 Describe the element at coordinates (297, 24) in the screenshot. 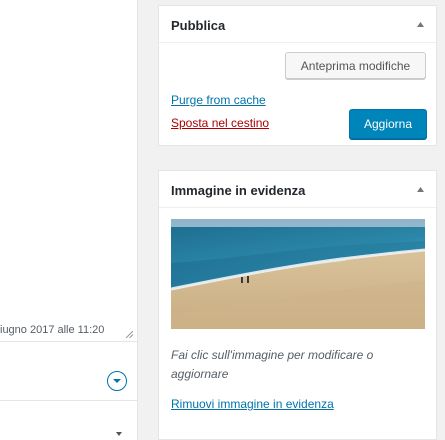

I see `publish-box-header: Pubblica` at that location.